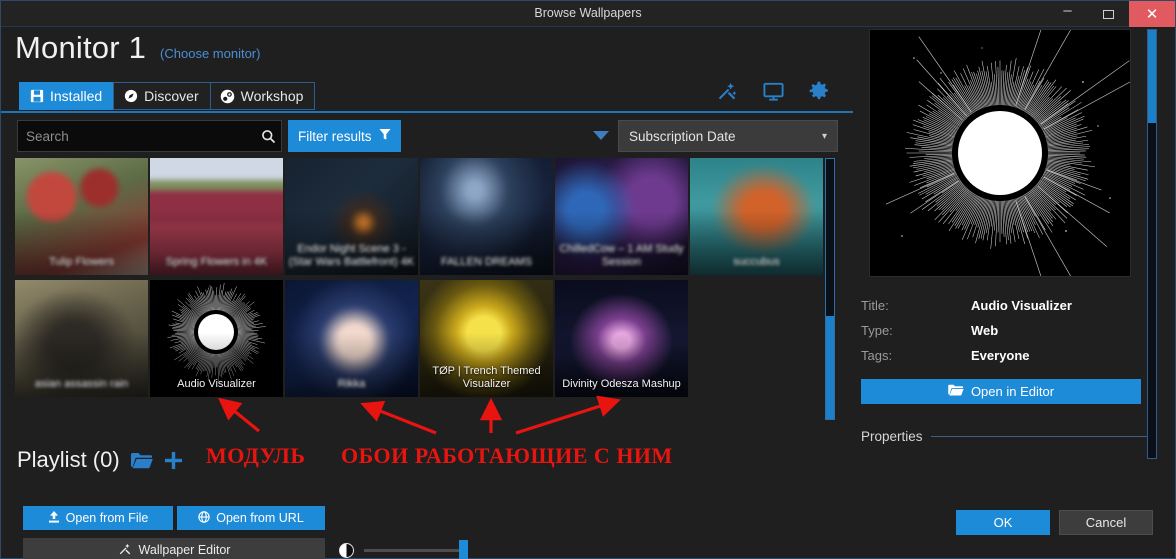  What do you see at coordinates (1054, 522) in the screenshot?
I see `dialog-buttons: OK Cancel` at bounding box center [1054, 522].